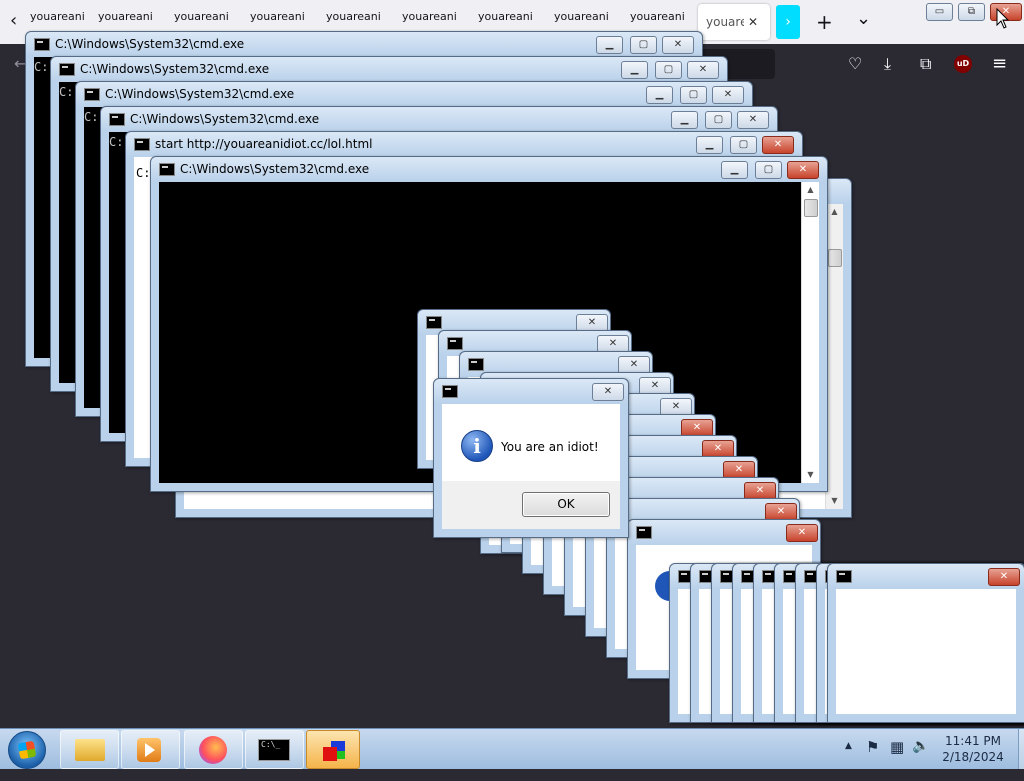 The height and width of the screenshot is (781, 1024). I want to click on active-tab-label: youareani, so click(725, 22).